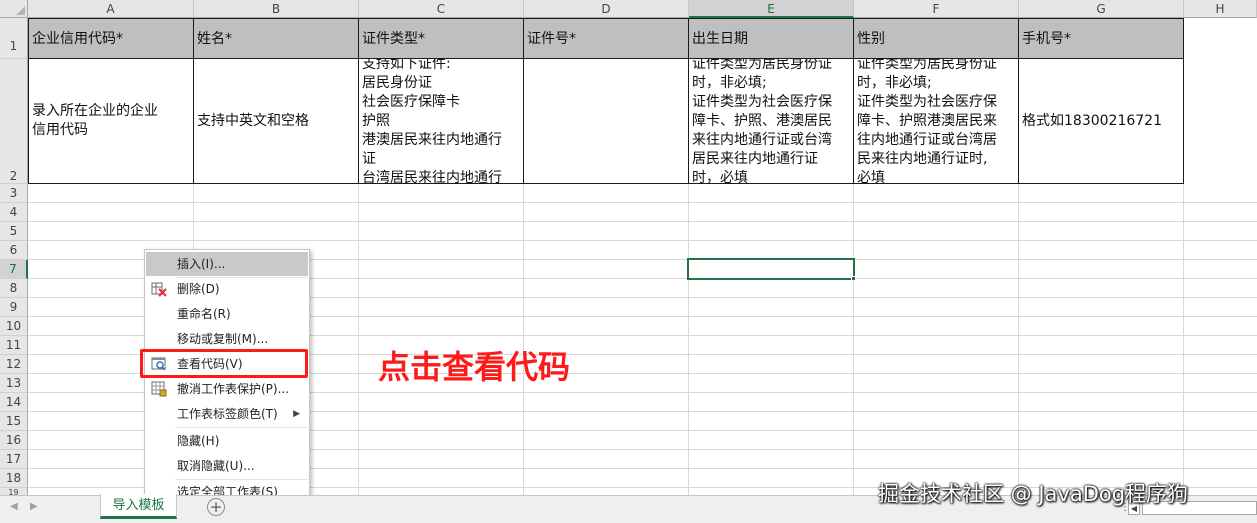 The image size is (1257, 523). Describe the element at coordinates (441, 38) in the screenshot. I see `cell-c1: 证件类型*` at that location.